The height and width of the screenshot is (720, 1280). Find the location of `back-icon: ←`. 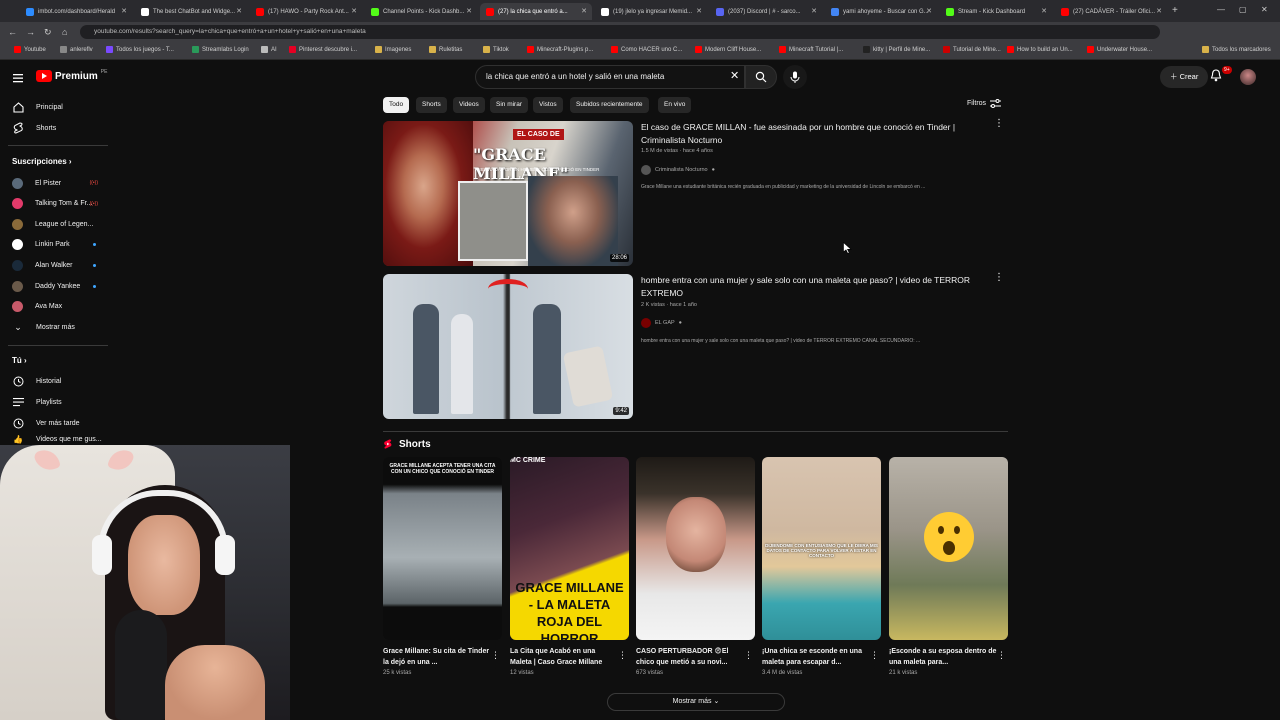

back-icon: ← is located at coordinates (12, 32).